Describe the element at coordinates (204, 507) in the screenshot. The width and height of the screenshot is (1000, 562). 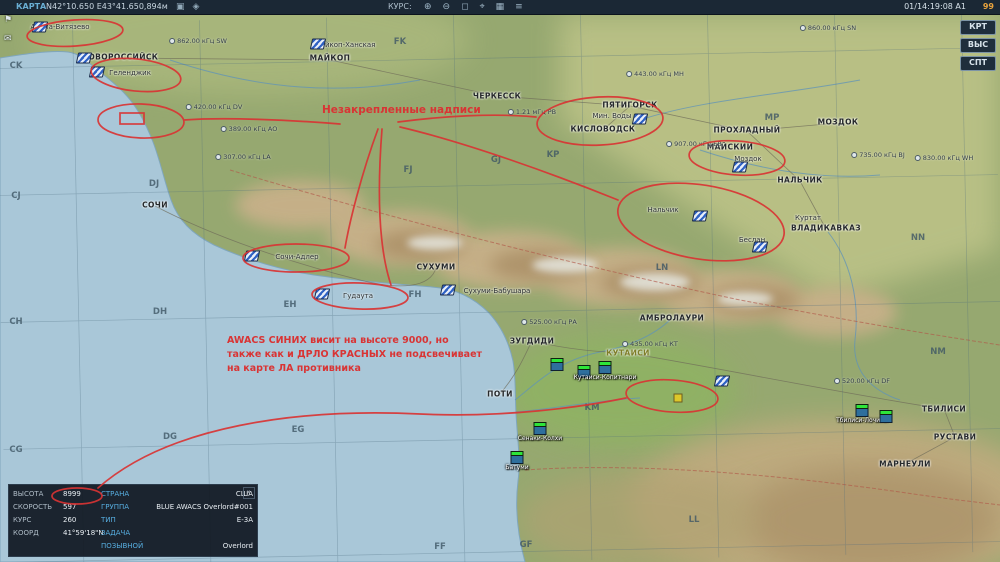
I see `info-value-2: BLUE AWACS Overlord#001` at that location.